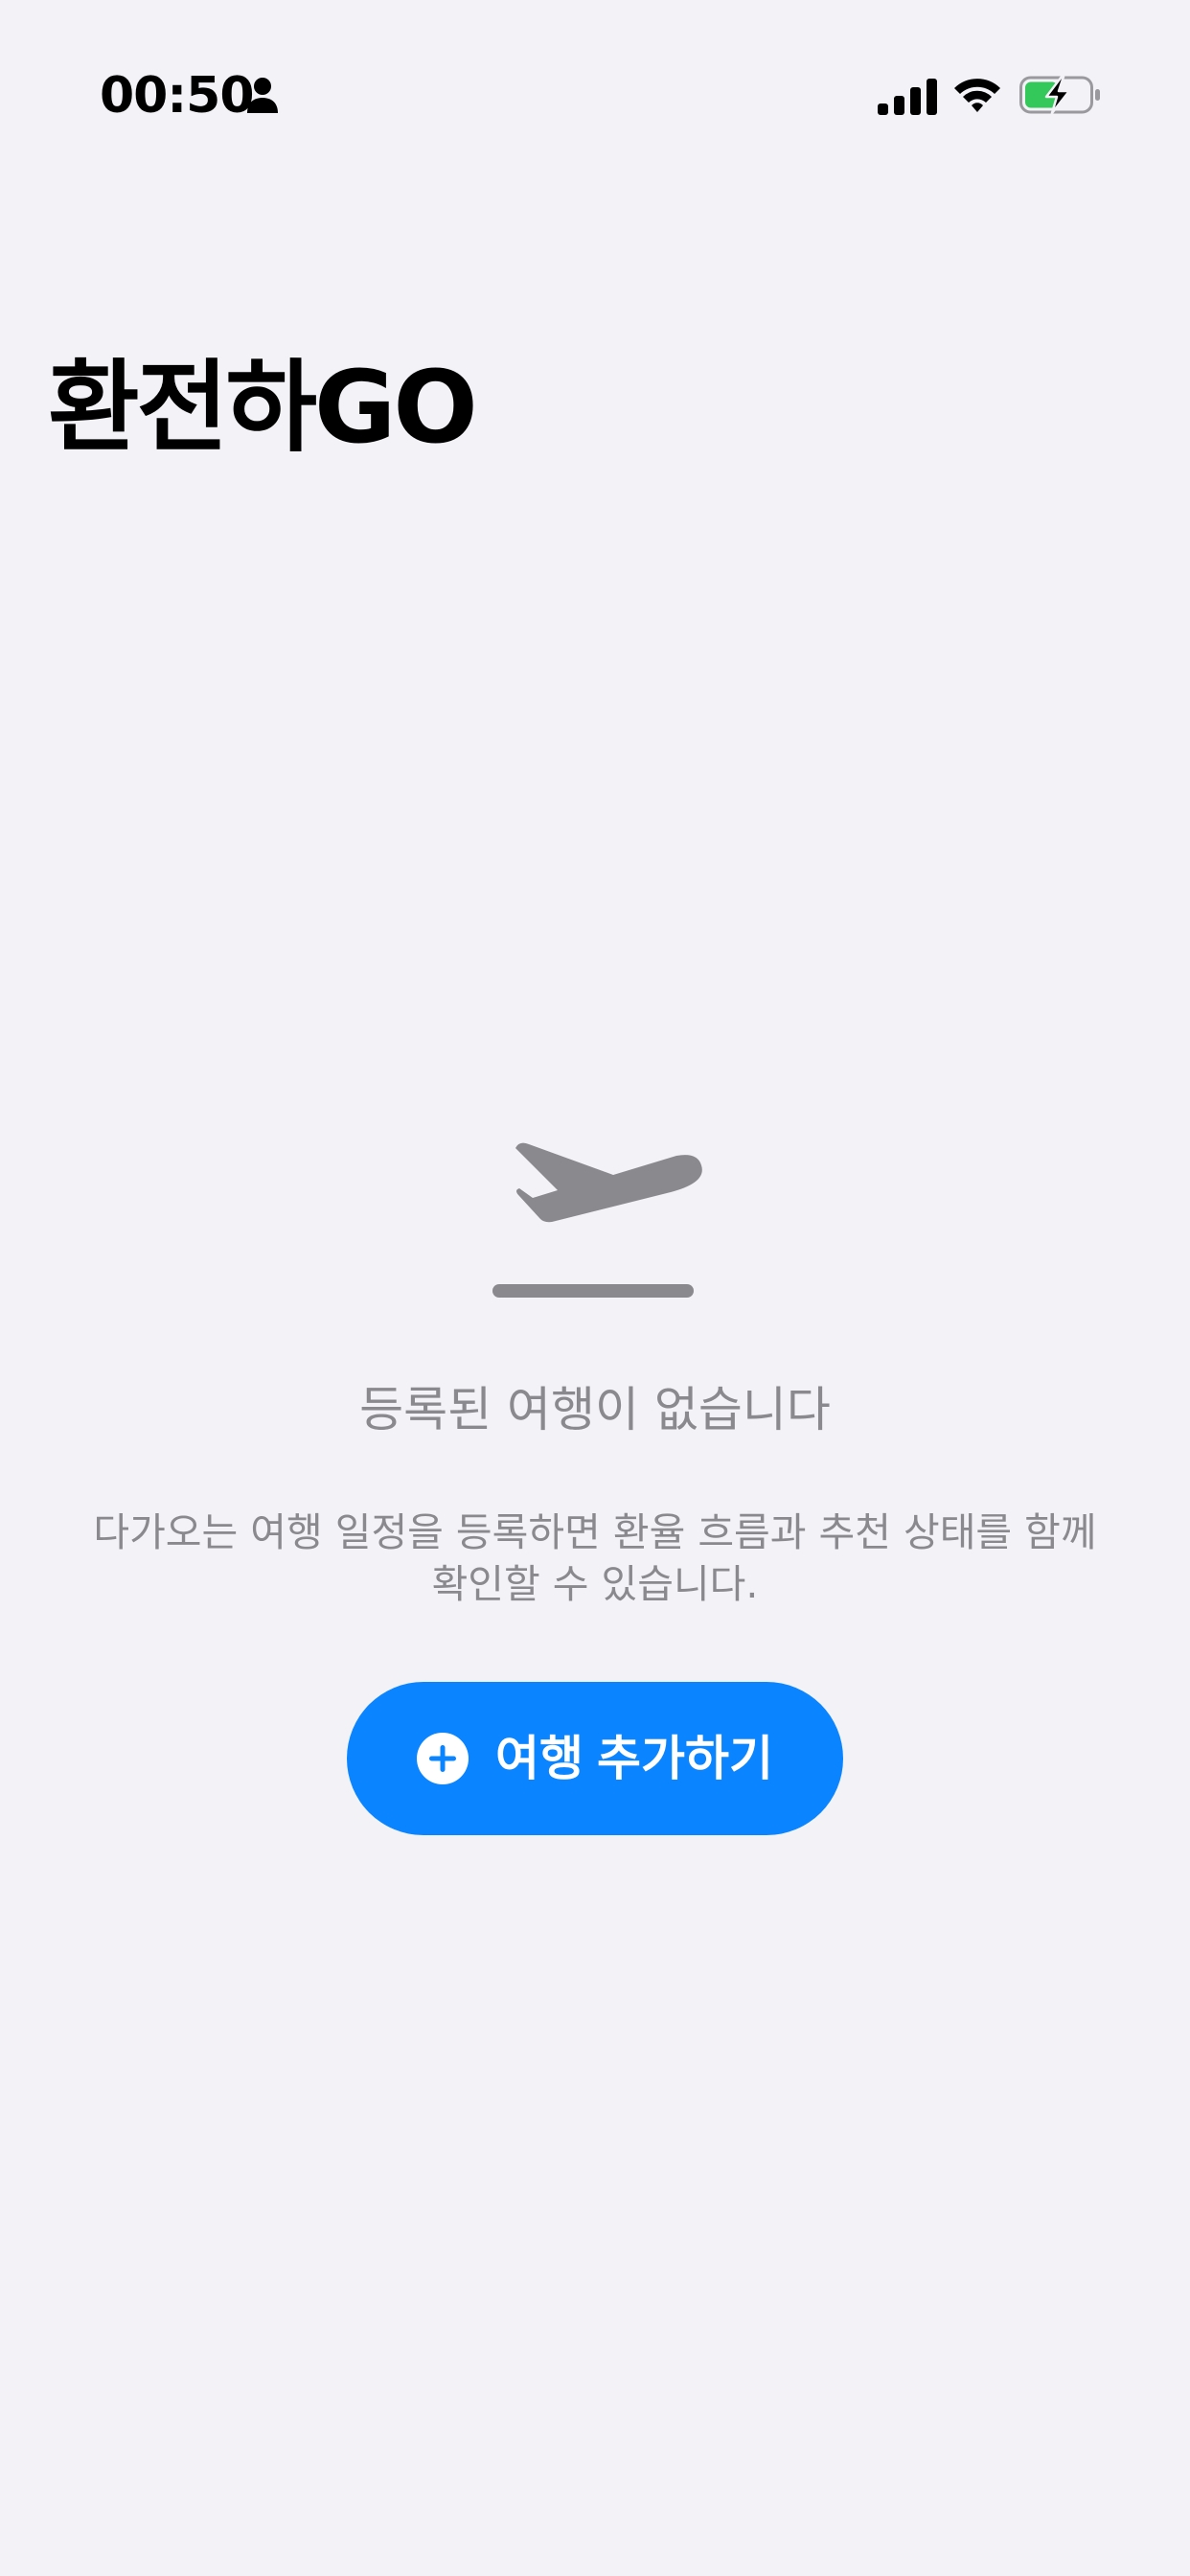 The image size is (1190, 2576). I want to click on app-title: 환전하GO, so click(263, 407).